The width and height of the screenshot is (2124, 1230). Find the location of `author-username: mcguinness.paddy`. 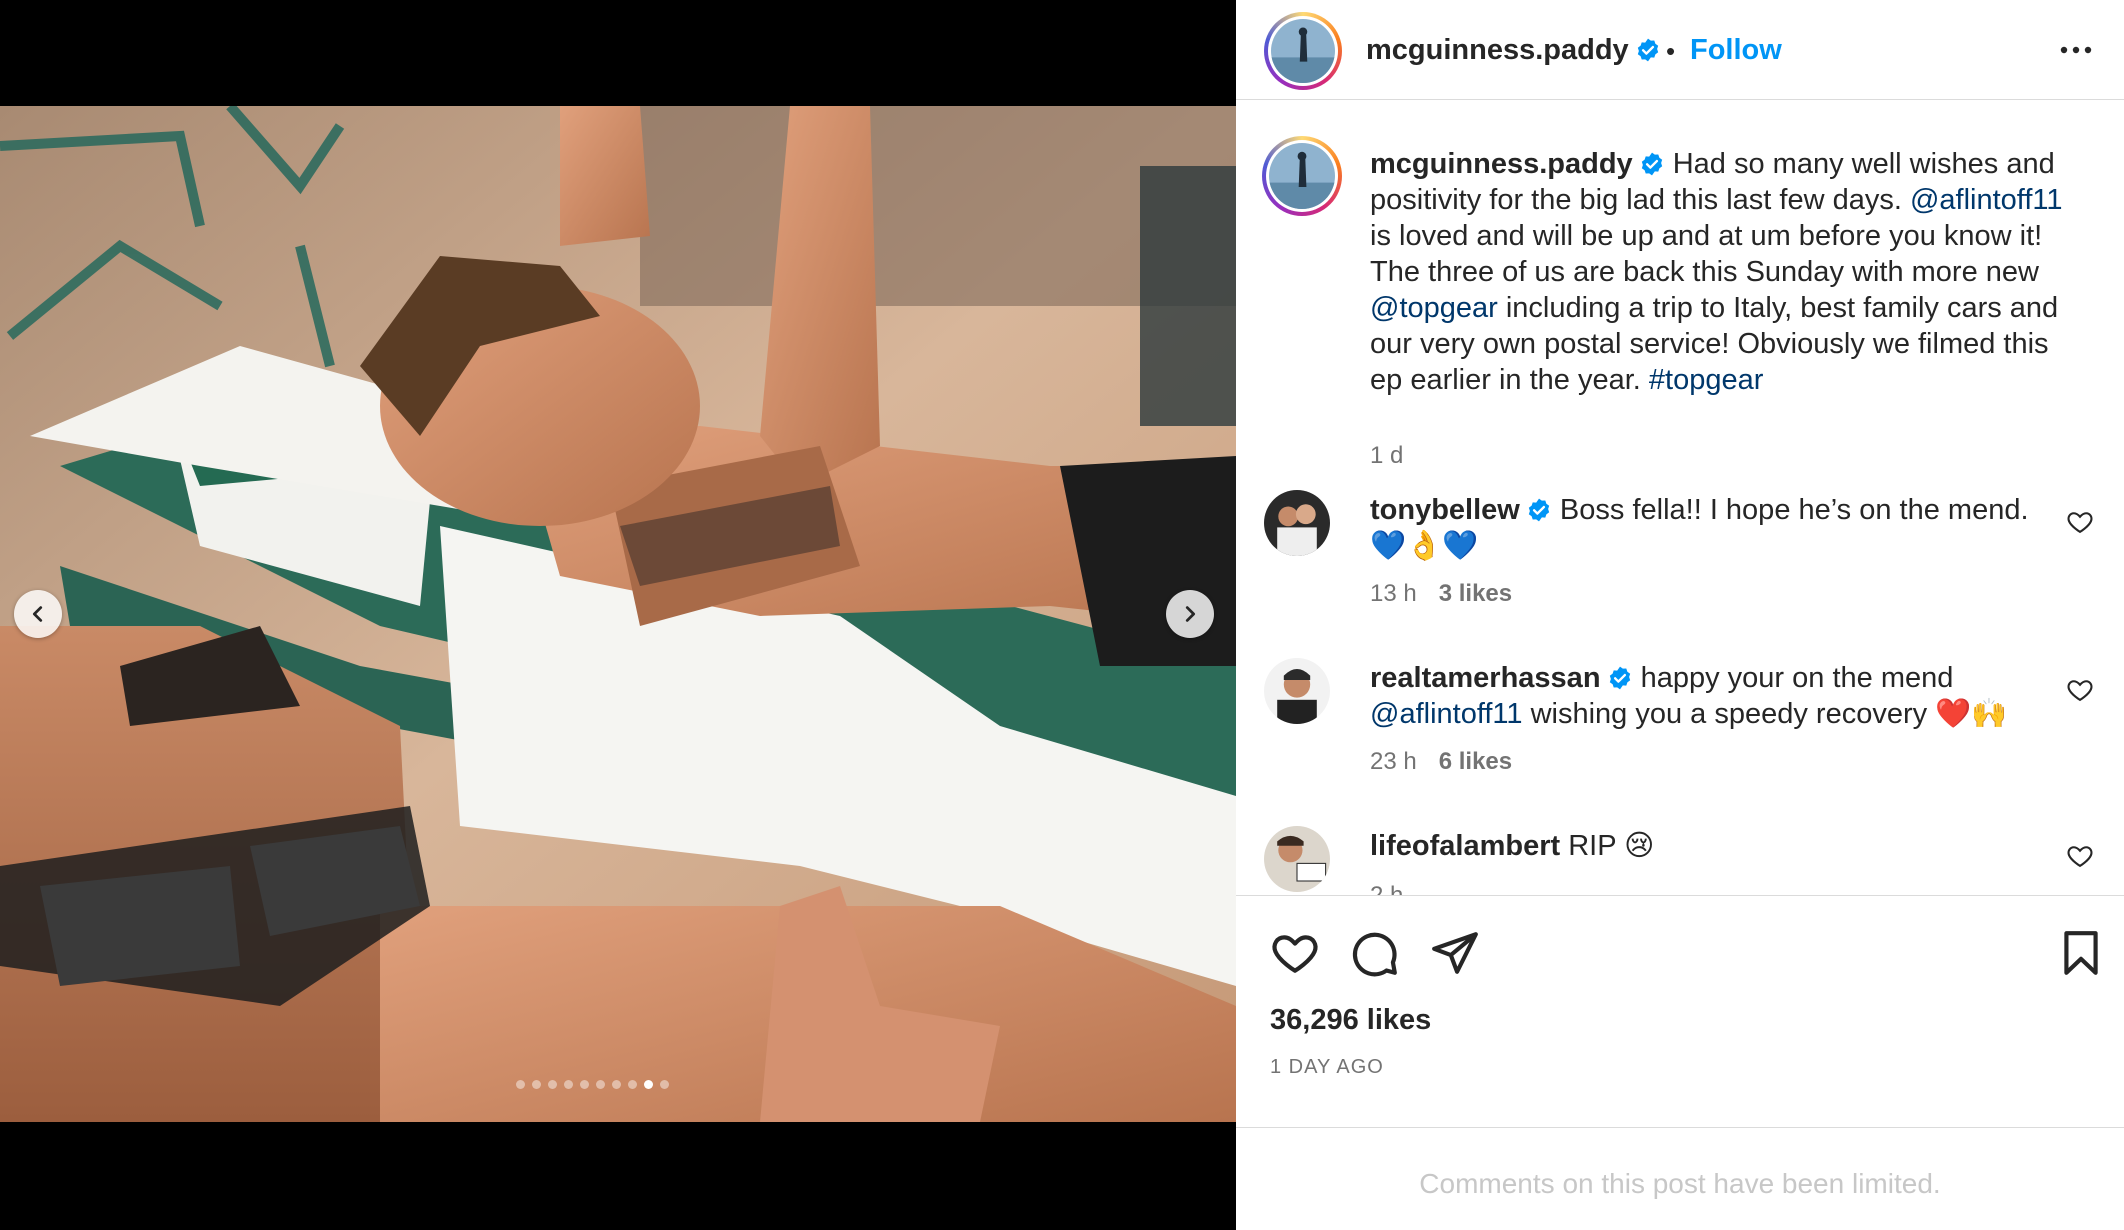

author-username: mcguinness.paddy is located at coordinates (1513, 50).